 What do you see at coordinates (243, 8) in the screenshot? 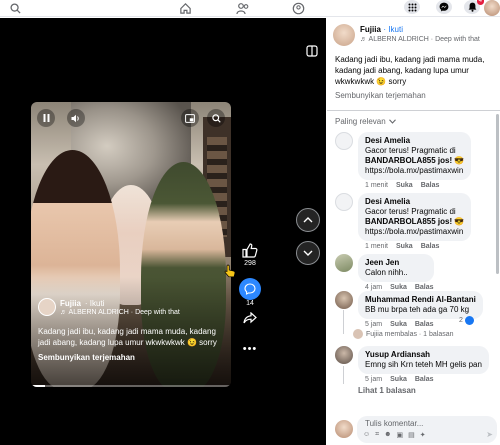
I see `friends-icon` at bounding box center [243, 8].